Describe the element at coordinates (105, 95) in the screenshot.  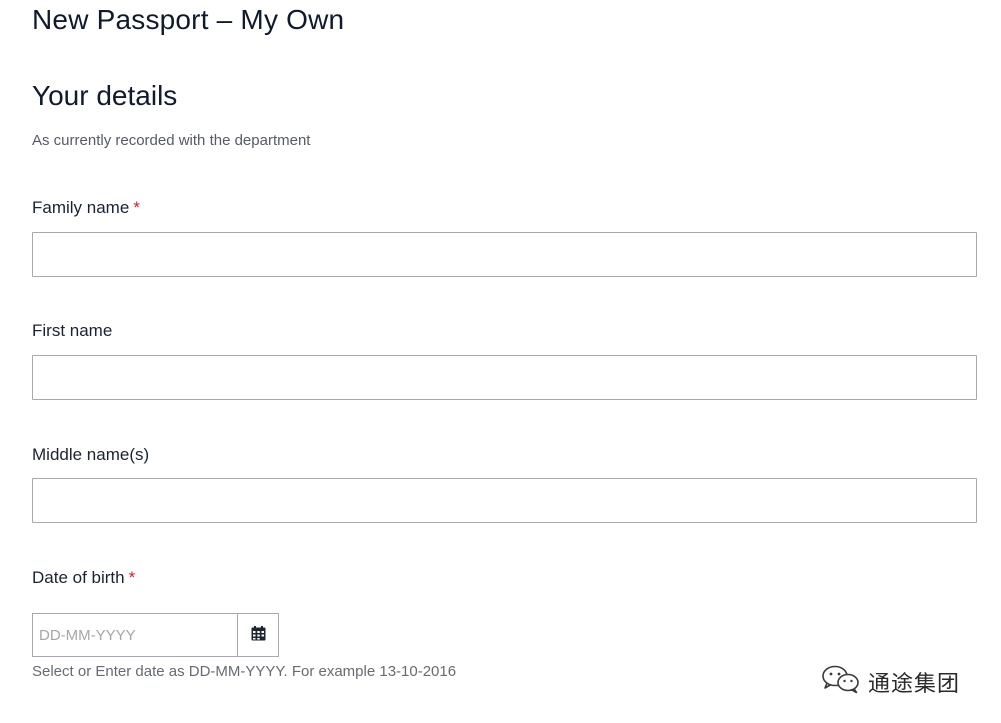
I see `section-title: Your details` at that location.